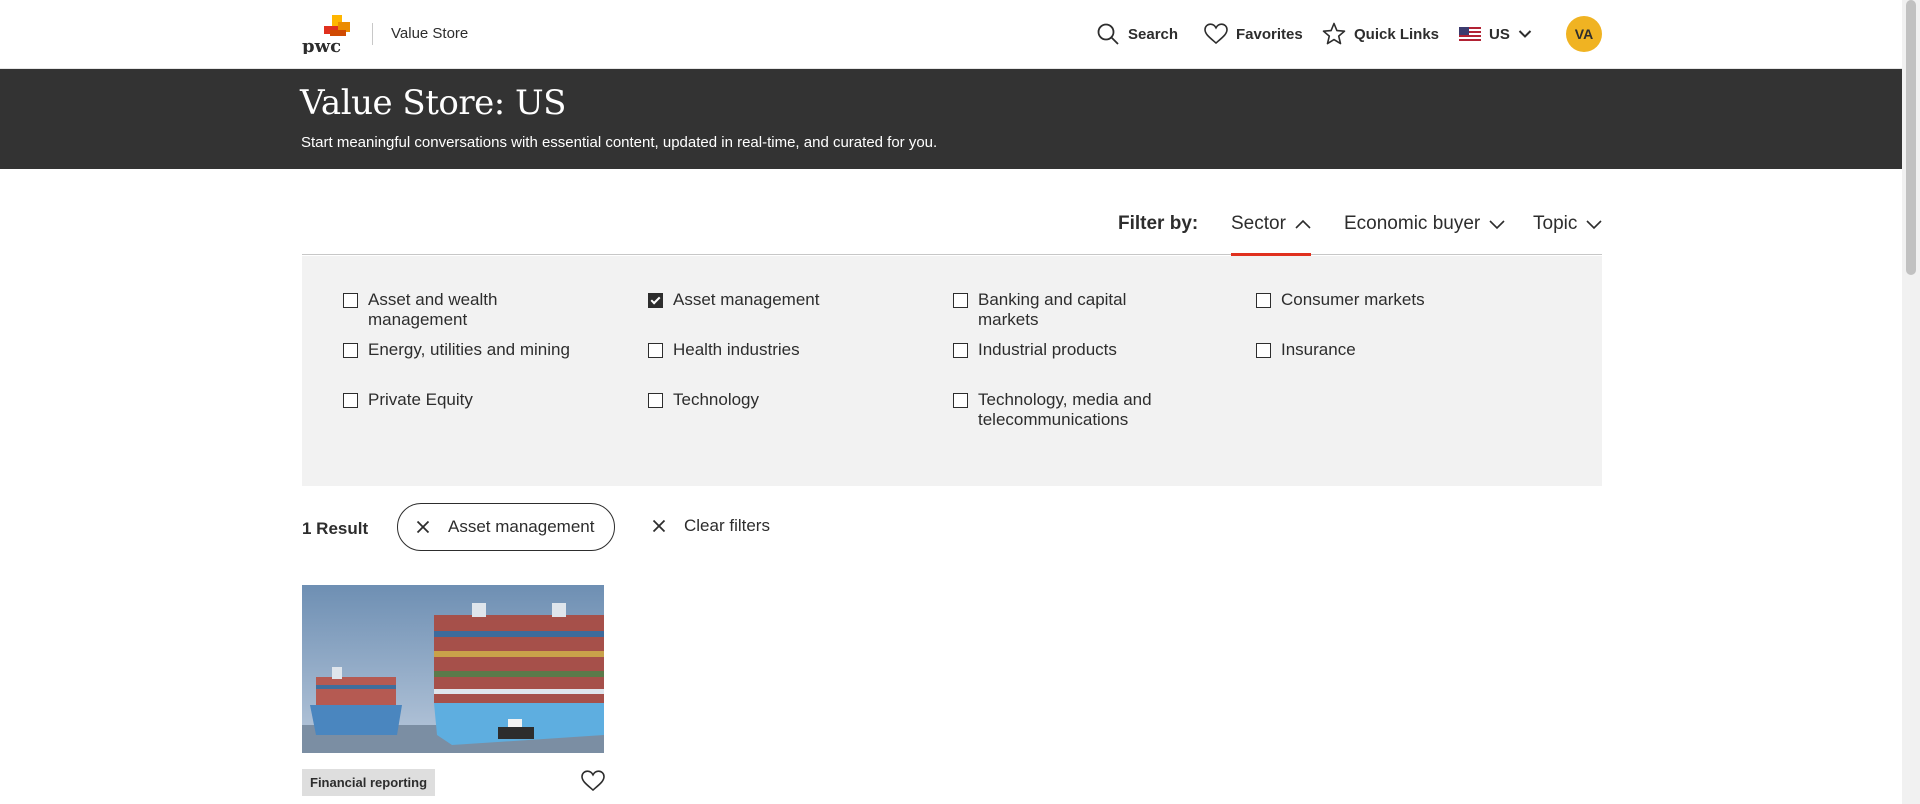 This screenshot has height=804, width=1920. Describe the element at coordinates (655, 300) in the screenshot. I see `checkbox-checked` at that location.